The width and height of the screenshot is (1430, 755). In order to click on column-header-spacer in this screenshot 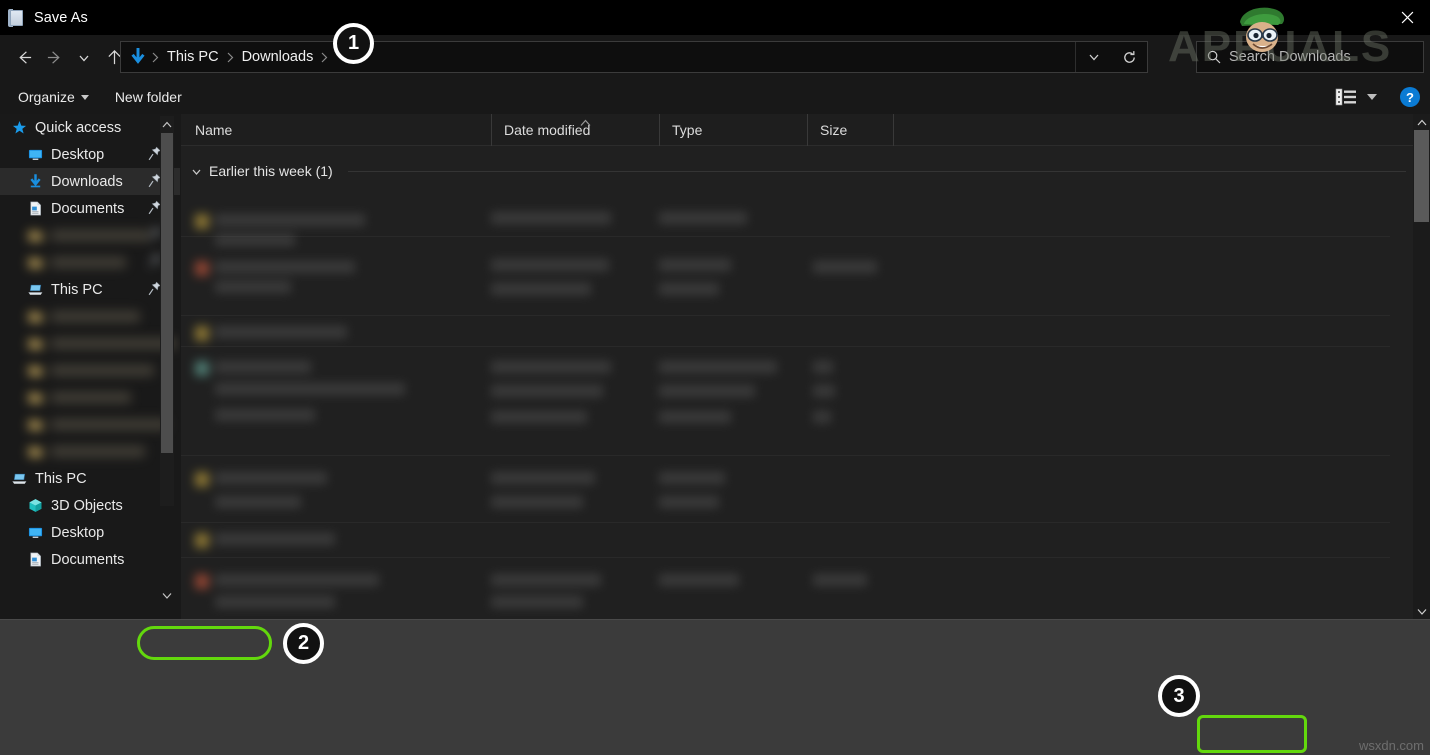, I will do `click(913, 129)`.